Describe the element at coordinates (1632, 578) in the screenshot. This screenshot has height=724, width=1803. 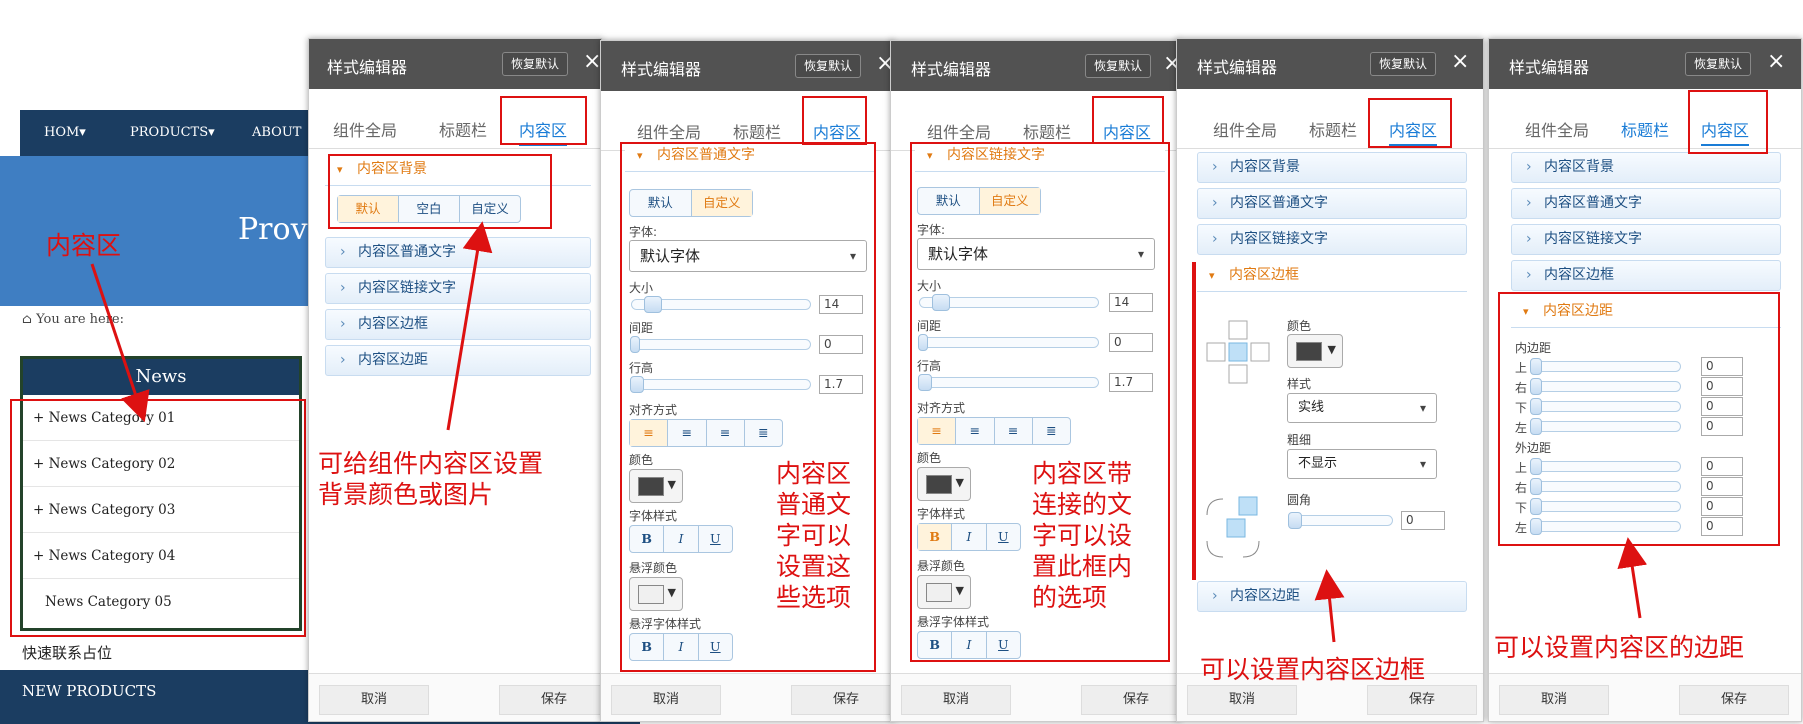
I see `arrow-margin` at that location.